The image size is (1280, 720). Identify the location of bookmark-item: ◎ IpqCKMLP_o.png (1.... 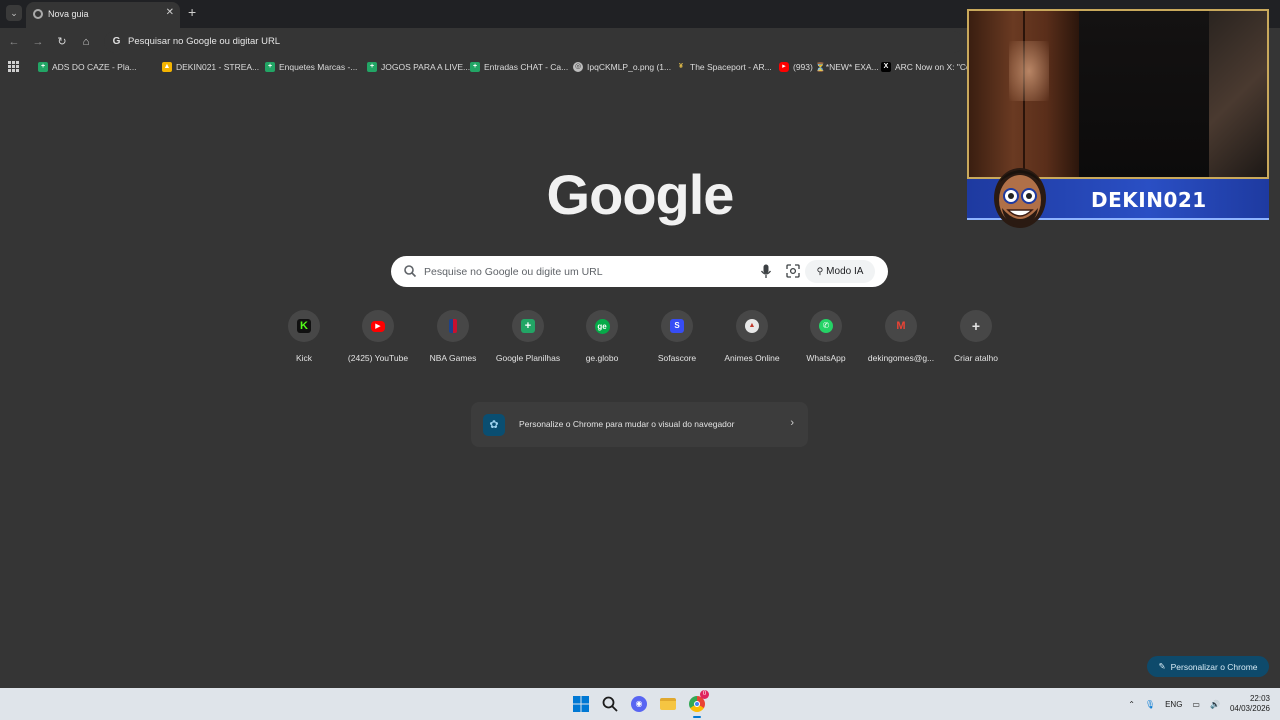
(622, 67).